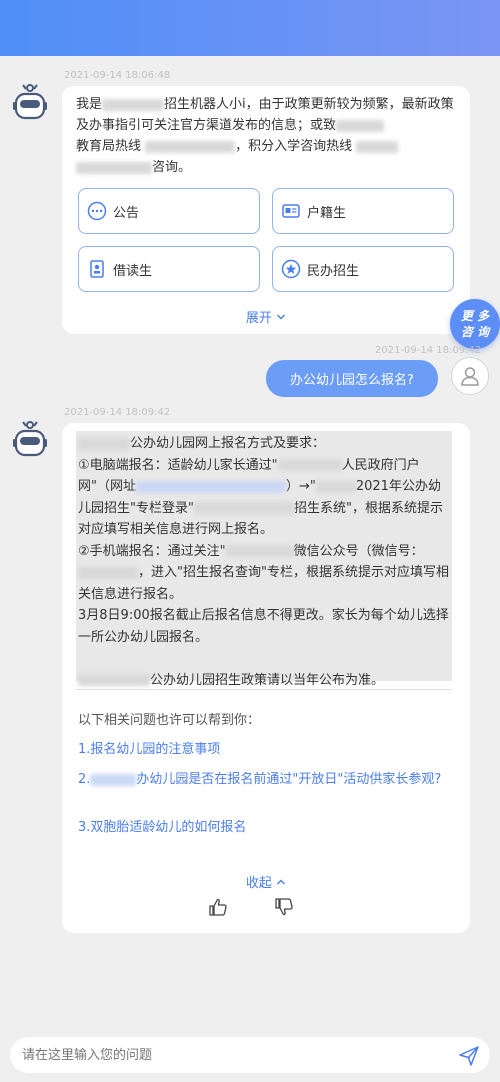 This screenshot has height=1082, width=500. I want to click on expand-button: 展开, so click(266, 316).